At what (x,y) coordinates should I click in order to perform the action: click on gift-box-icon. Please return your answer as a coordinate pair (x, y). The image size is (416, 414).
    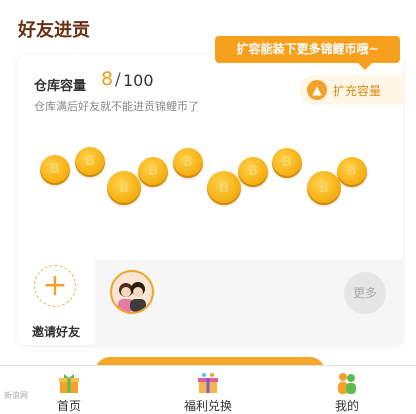
    Looking at the image, I should click on (208, 383).